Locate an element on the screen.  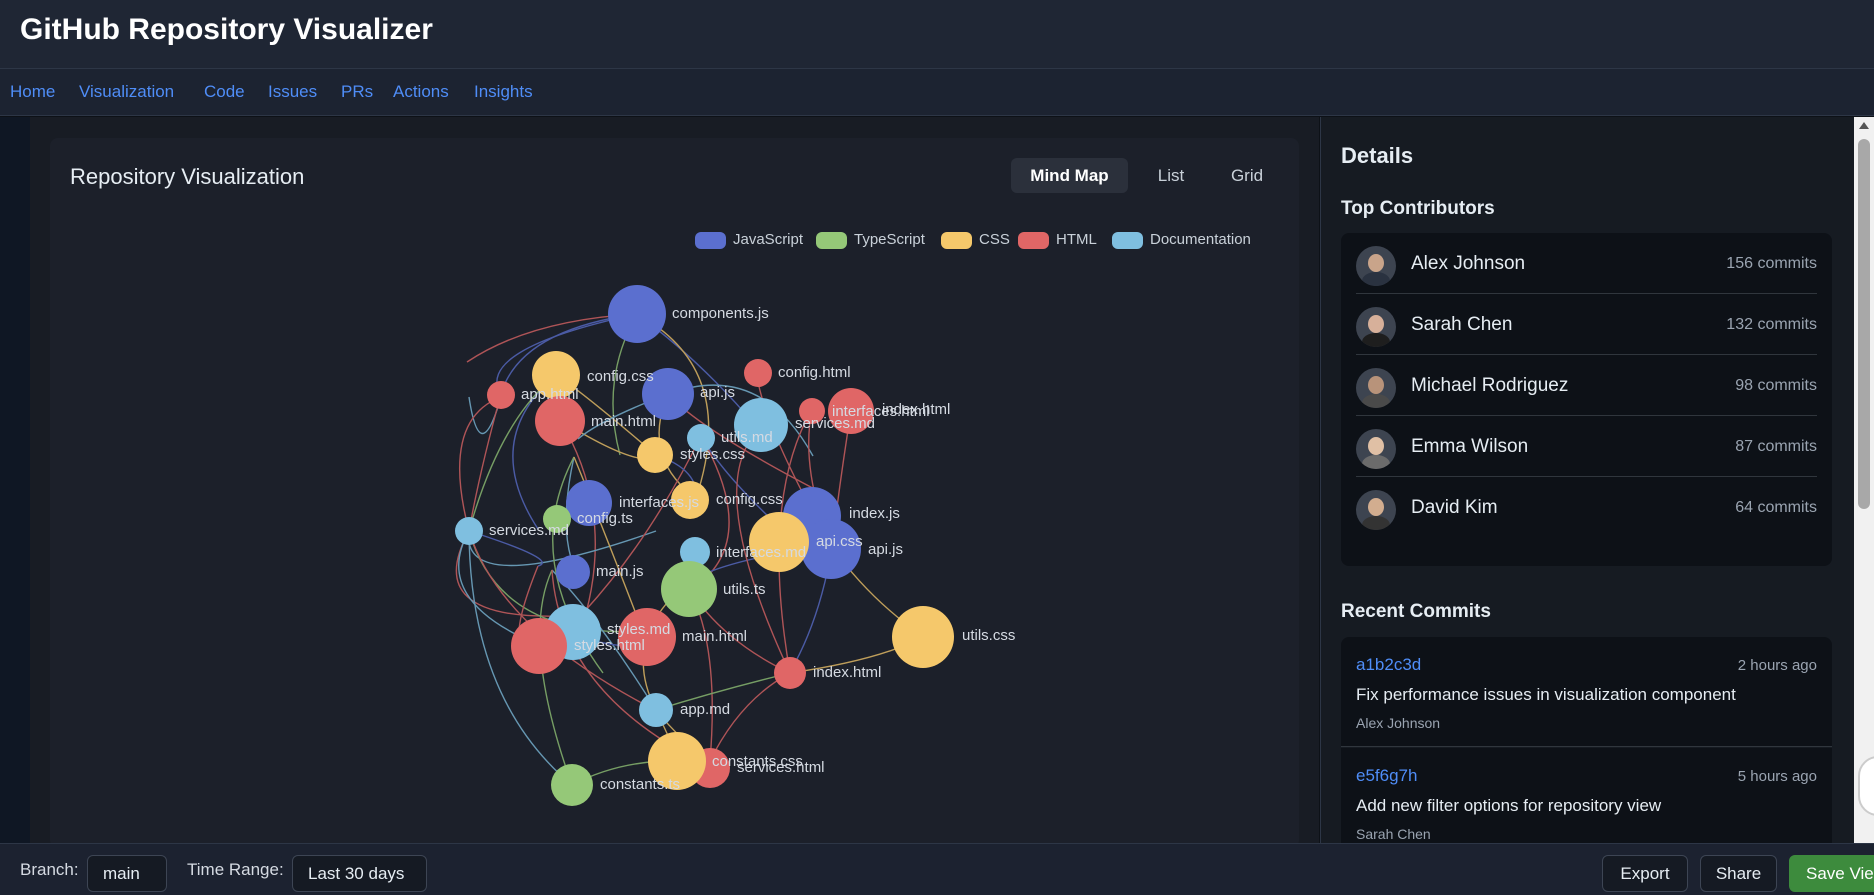
time-range-label: Time Range: is located at coordinates (235, 869).